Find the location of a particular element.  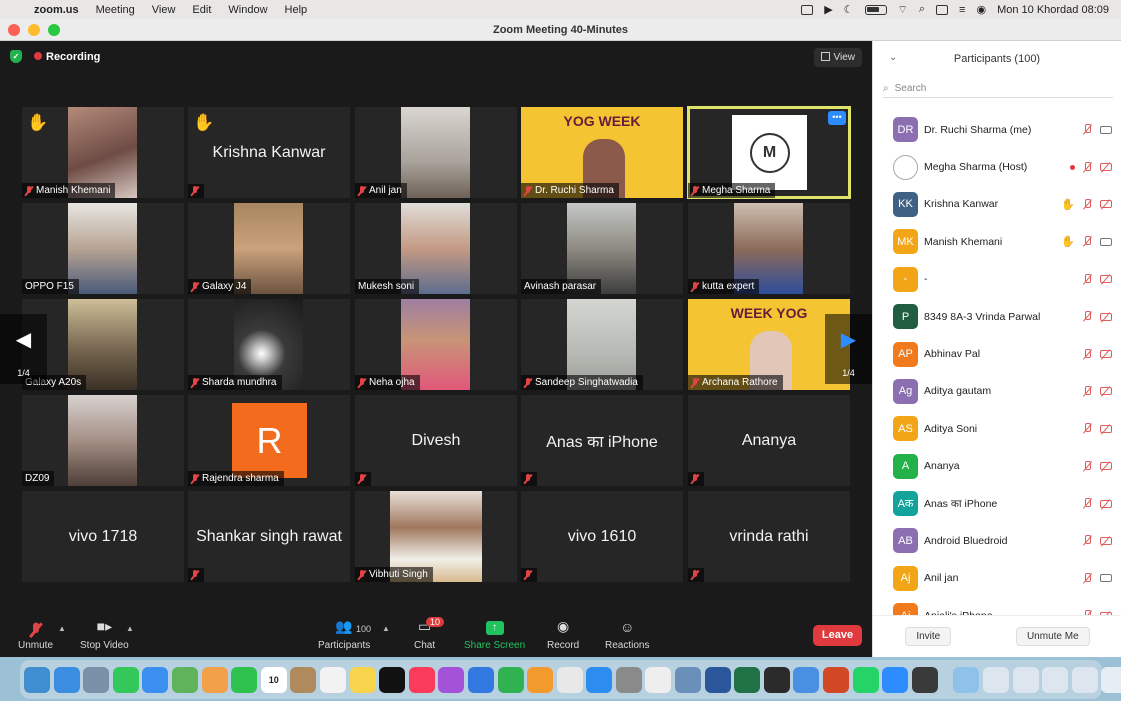

activity-monitor-icon is located at coordinates (776, 679).